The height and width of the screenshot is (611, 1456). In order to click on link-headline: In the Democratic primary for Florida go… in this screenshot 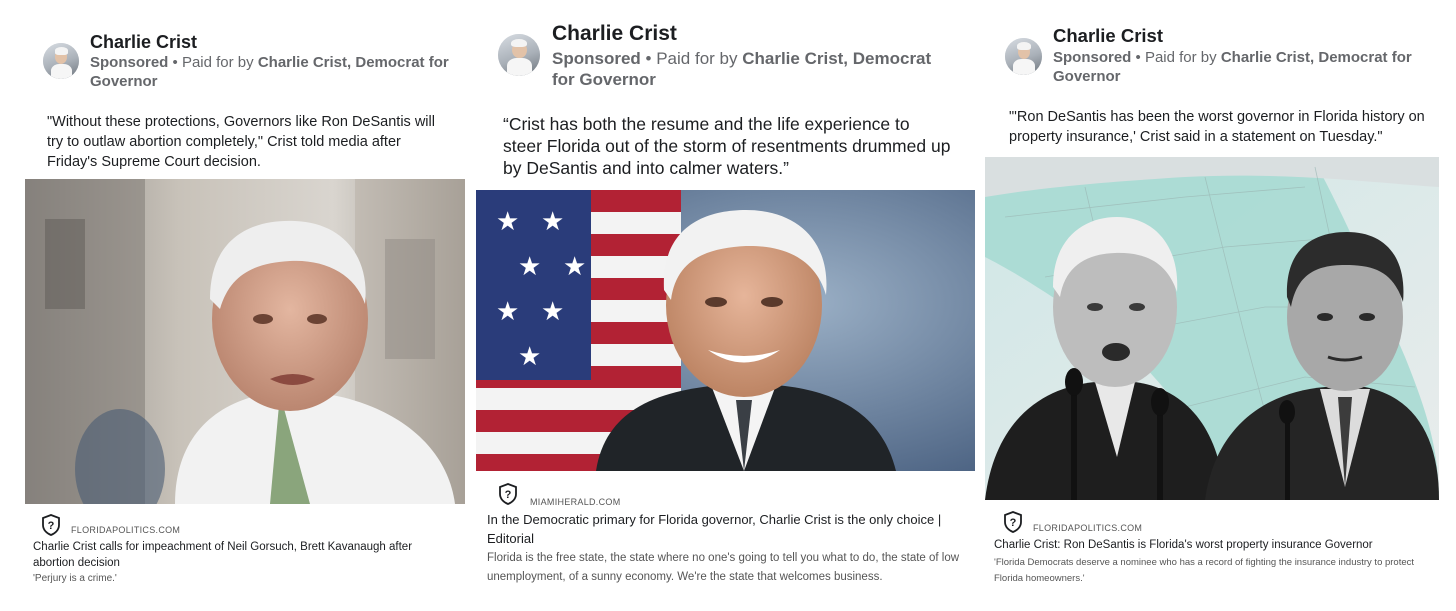, I will do `click(727, 529)`.